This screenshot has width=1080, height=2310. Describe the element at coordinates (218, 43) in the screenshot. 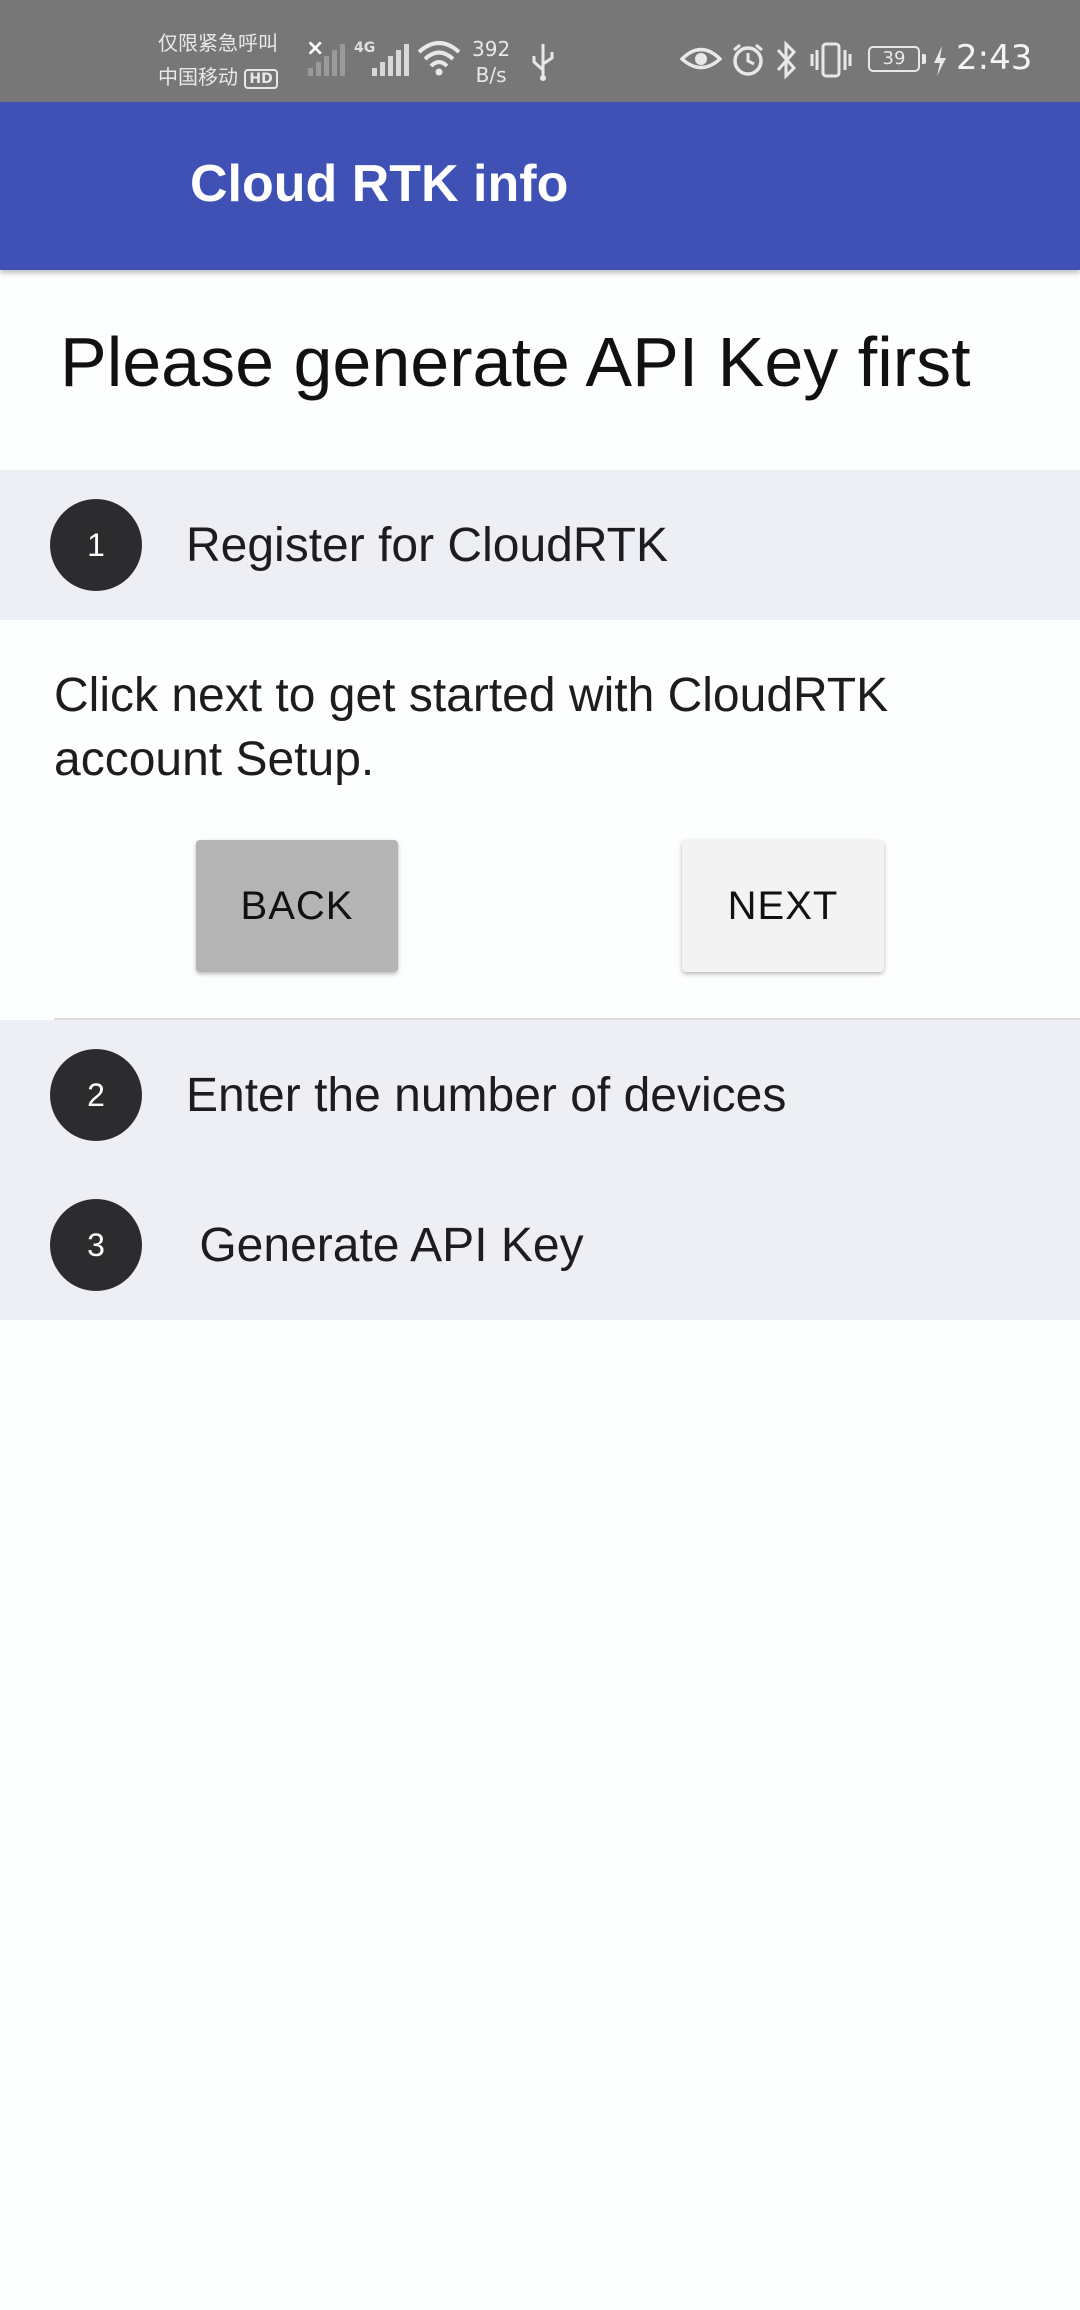

I see `emergency-calls-text: 仅限紧急呼叫` at that location.